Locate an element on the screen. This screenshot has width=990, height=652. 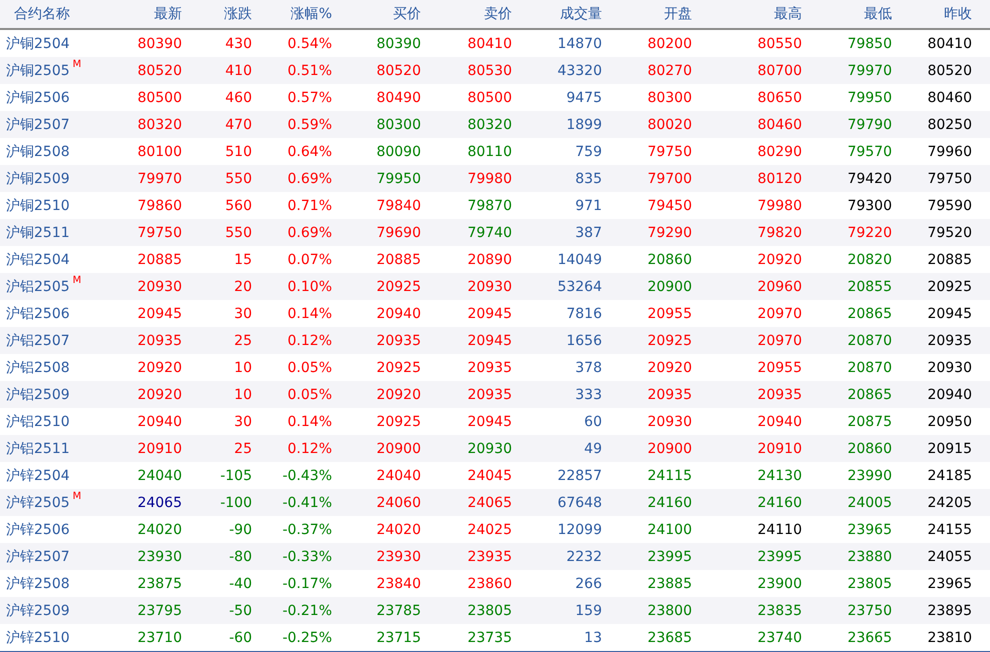
quote-cell-text: 20950 is located at coordinates (949, 422).